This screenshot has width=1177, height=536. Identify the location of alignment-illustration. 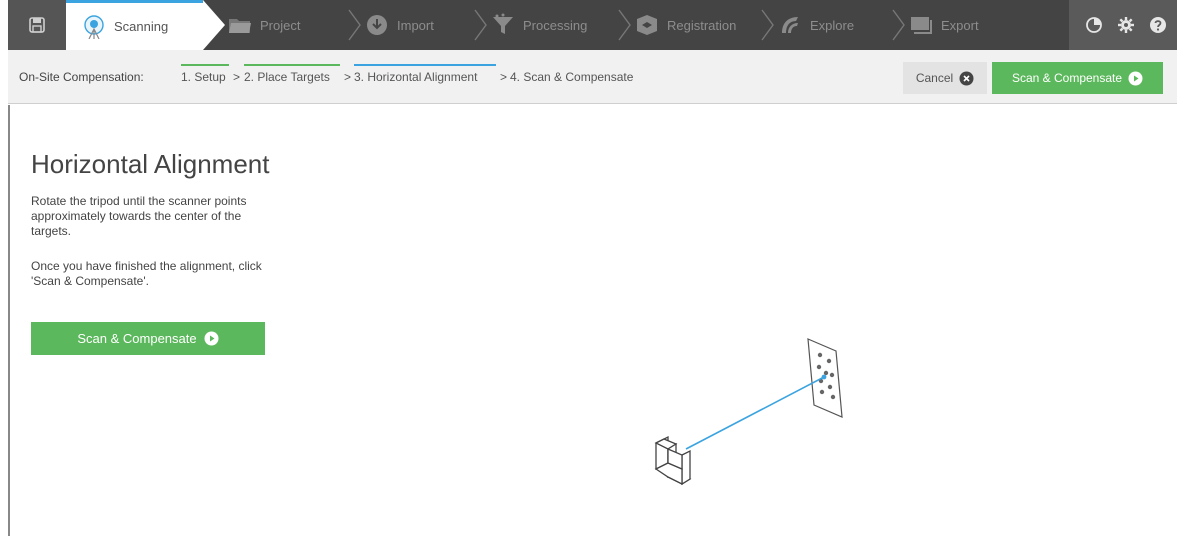
(748, 412).